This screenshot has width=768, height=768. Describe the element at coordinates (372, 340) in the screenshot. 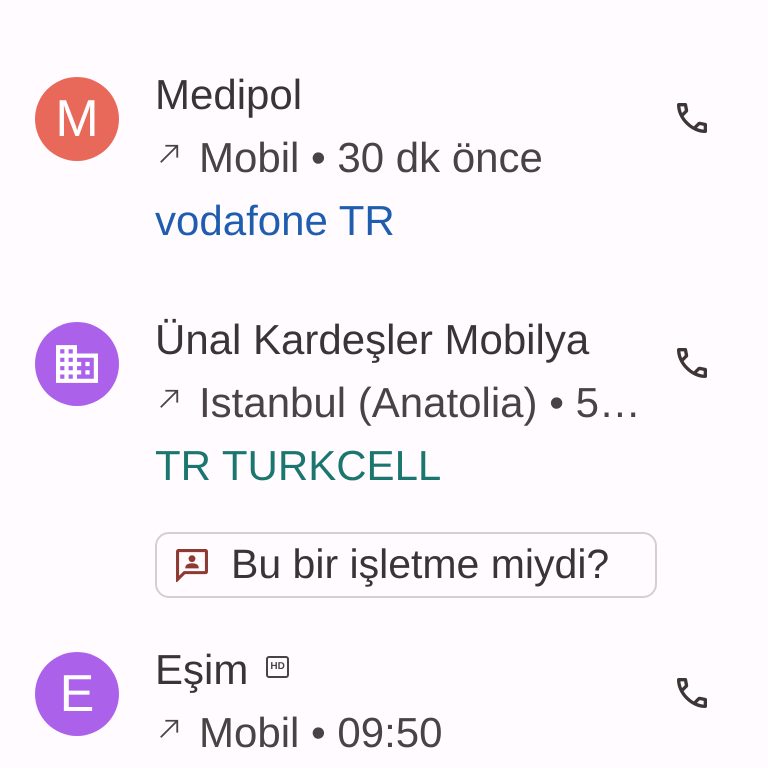

I see `contact-name: Ünal Kardeşler Mobilya` at that location.